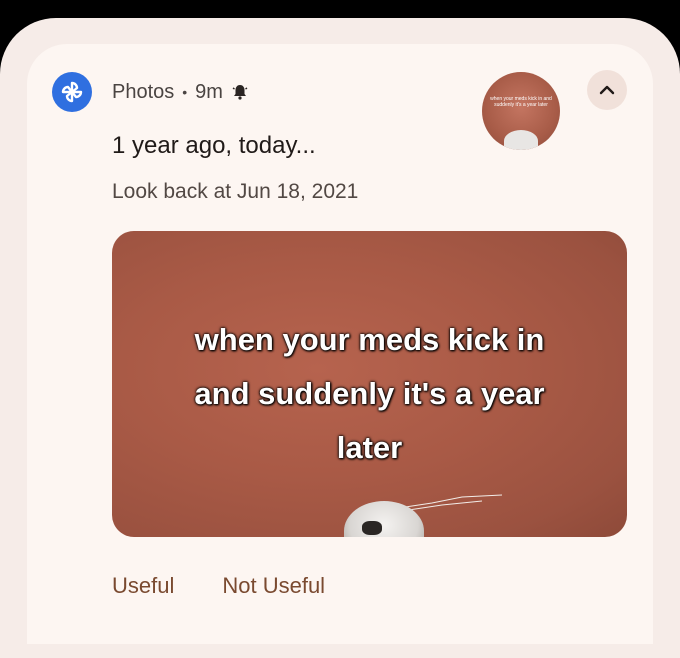 This screenshot has height=658, width=680. I want to click on useful-button: Useful, so click(143, 586).